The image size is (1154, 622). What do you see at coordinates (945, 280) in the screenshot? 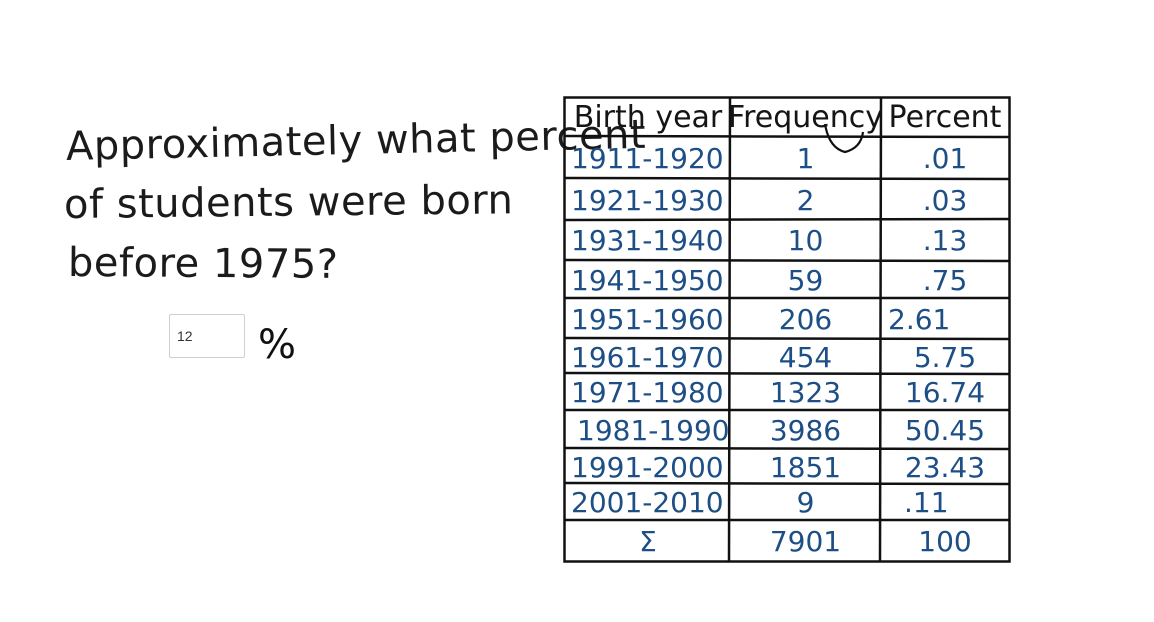
I see `percent-cell: .75` at bounding box center [945, 280].